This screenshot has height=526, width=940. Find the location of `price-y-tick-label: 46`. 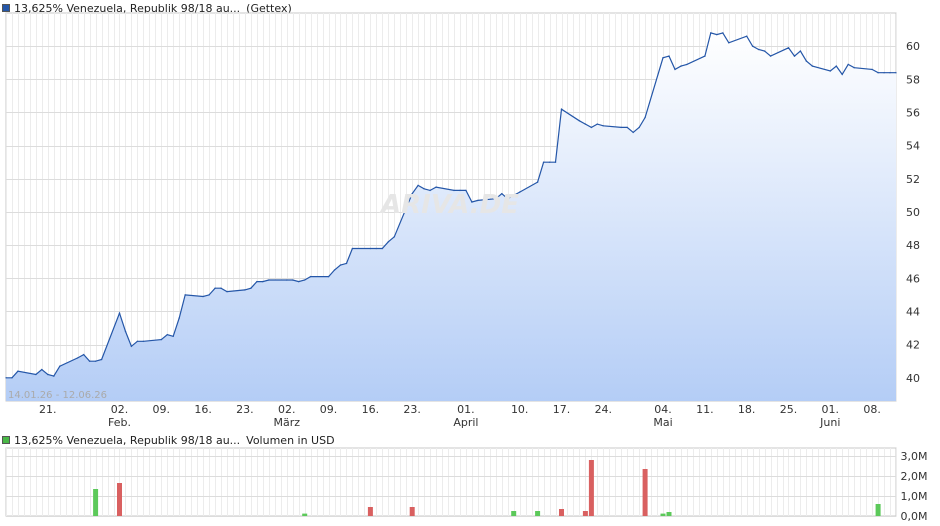

price-y-tick-label: 46 is located at coordinates (913, 278).